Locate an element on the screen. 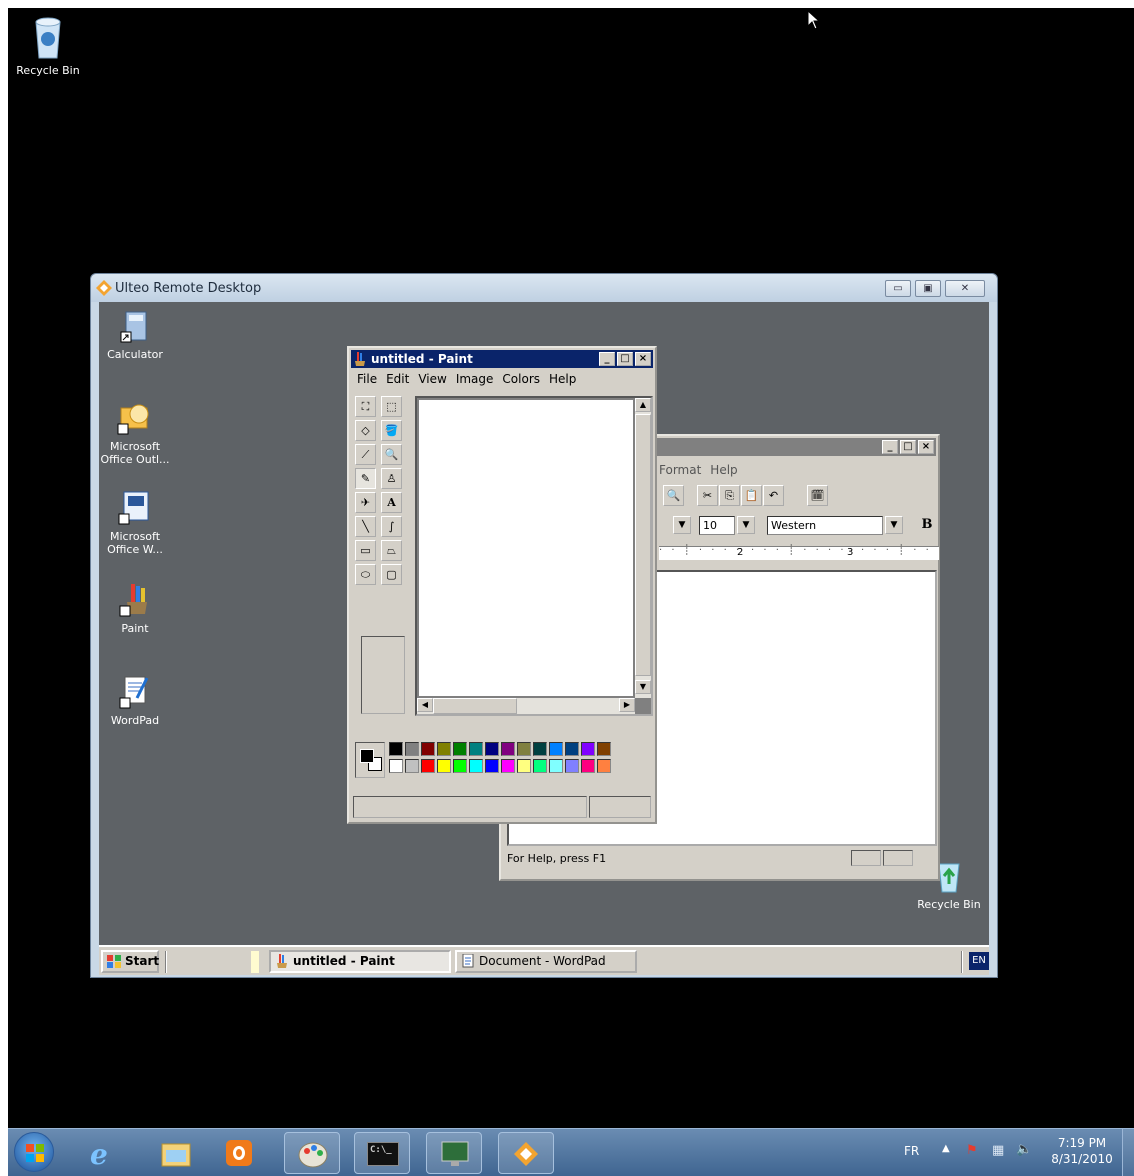 The image size is (1134, 1176). menu-file: File is located at coordinates (367, 379).